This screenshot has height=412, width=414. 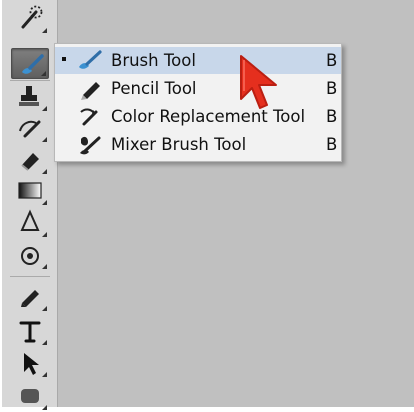 What do you see at coordinates (30, 255) in the screenshot?
I see `dodge-tool-button` at bounding box center [30, 255].